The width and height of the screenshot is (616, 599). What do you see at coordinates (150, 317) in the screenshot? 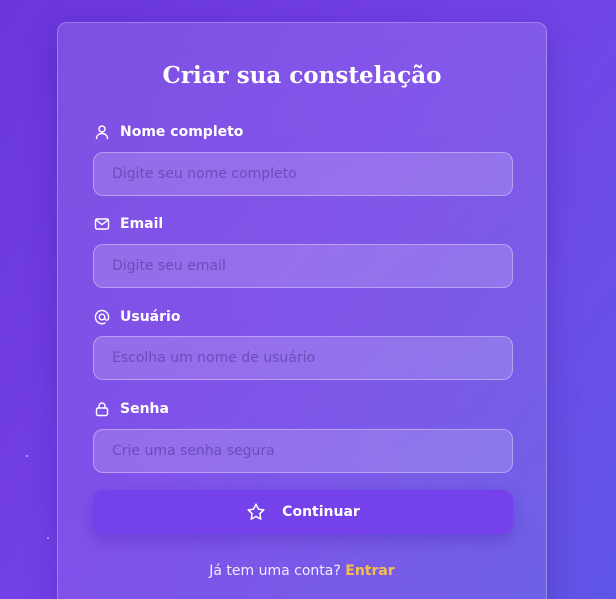
I see `username-label-text: Usuário` at bounding box center [150, 317].